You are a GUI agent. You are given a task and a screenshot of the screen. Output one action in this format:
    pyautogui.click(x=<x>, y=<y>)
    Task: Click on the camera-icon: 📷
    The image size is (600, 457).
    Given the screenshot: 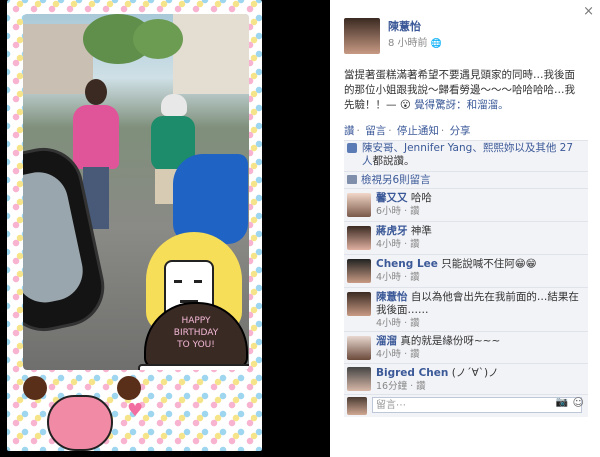 What is the action you would take?
    pyautogui.click(x=562, y=402)
    